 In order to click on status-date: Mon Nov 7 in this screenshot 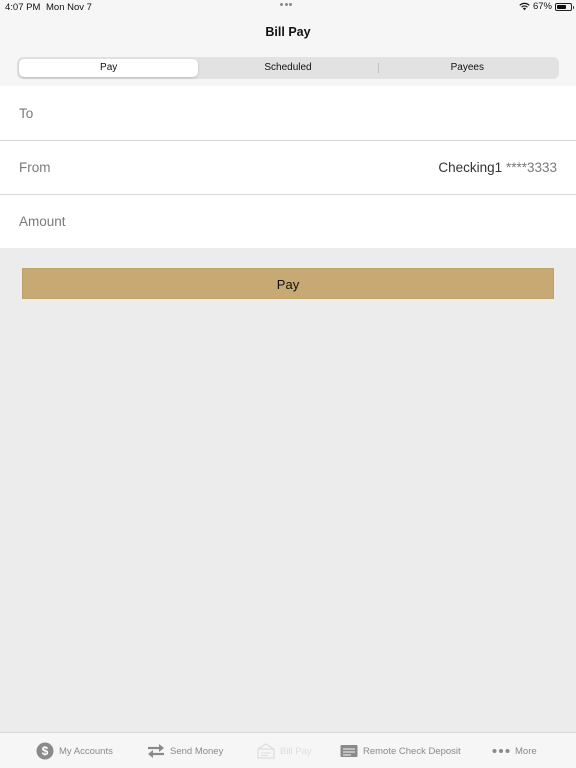, I will do `click(69, 7)`.